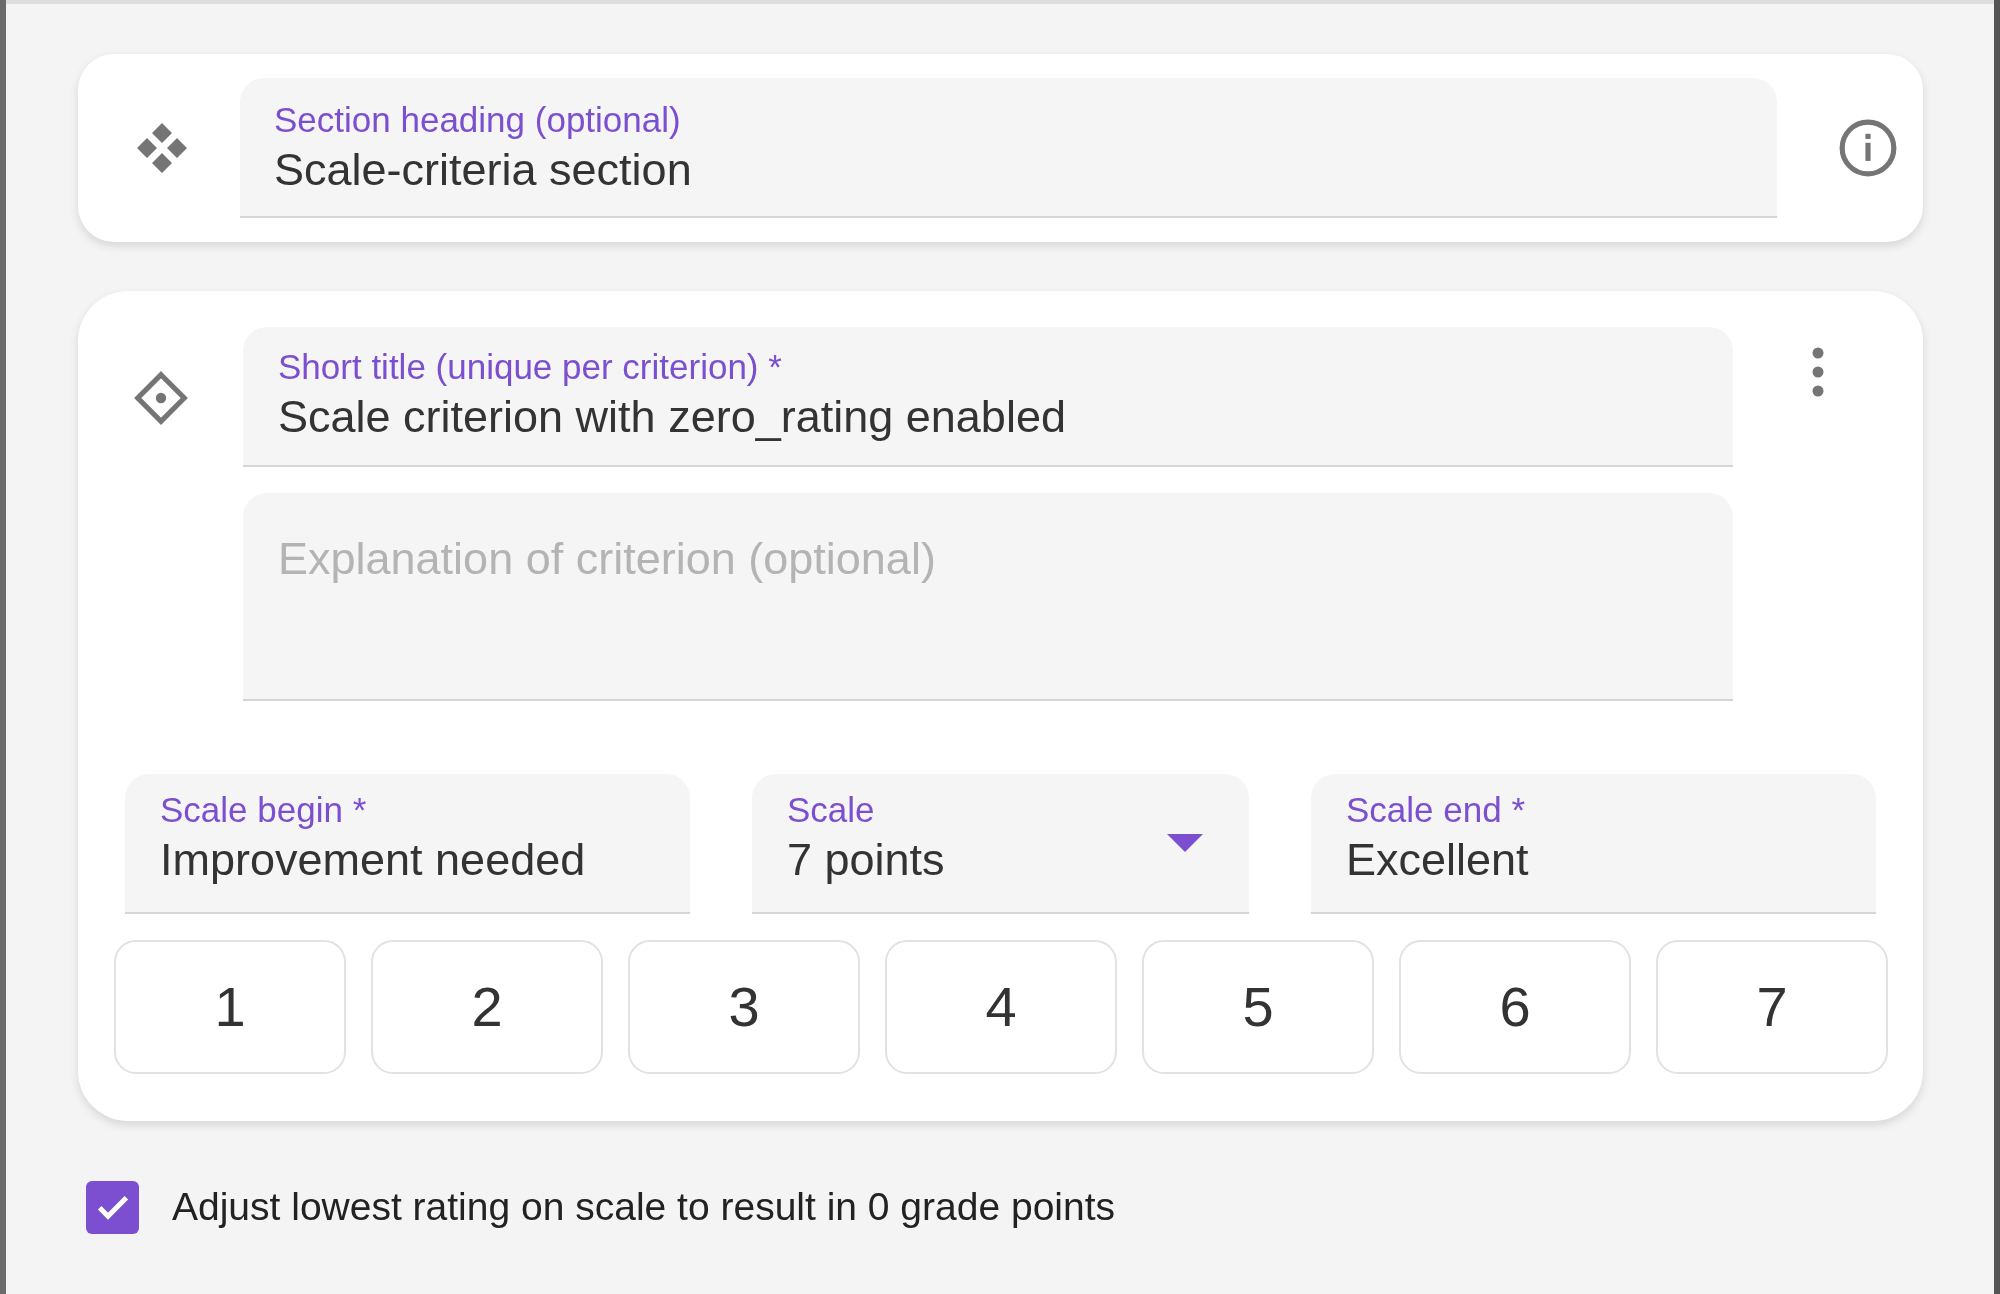 The width and height of the screenshot is (2000, 1294). I want to click on section-heading-field: Section heading (optional) Scale-criteria section, so click(1008, 148).